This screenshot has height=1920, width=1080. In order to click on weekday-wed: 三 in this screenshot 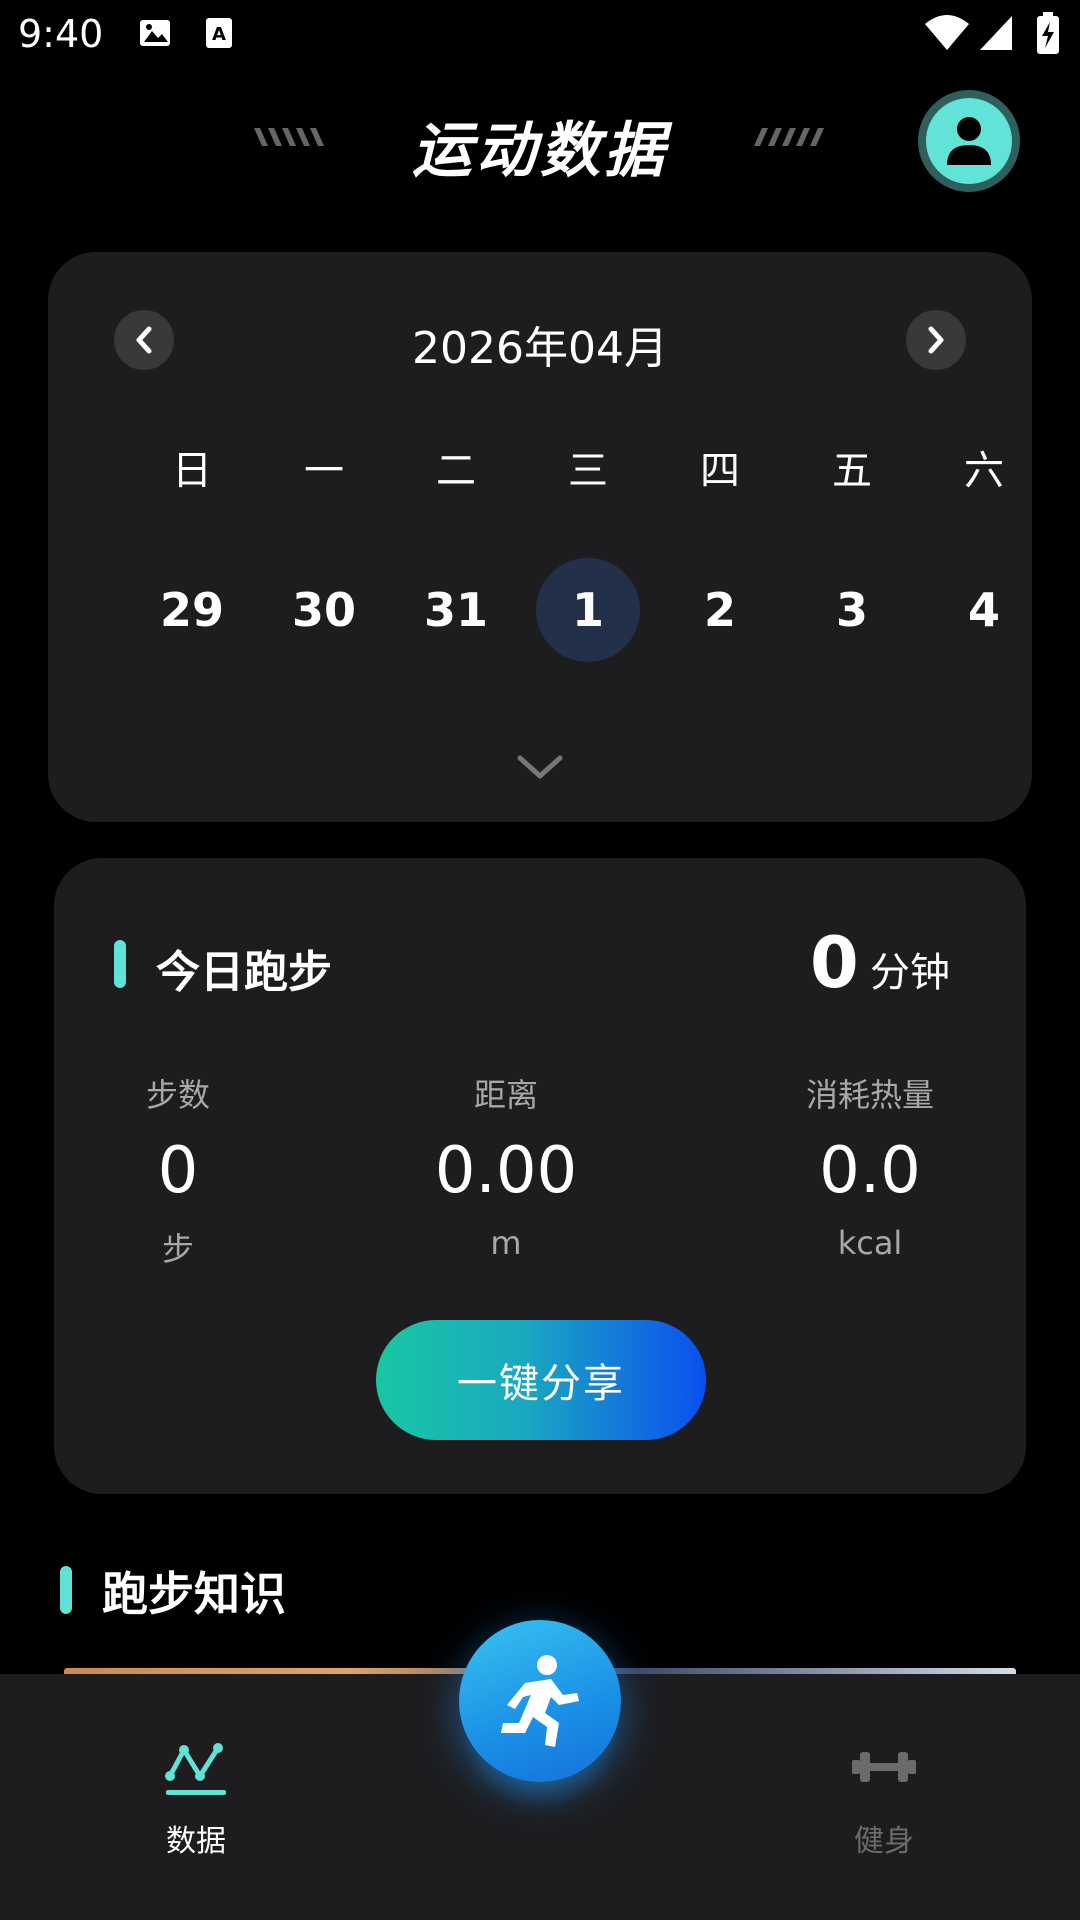, I will do `click(588, 471)`.